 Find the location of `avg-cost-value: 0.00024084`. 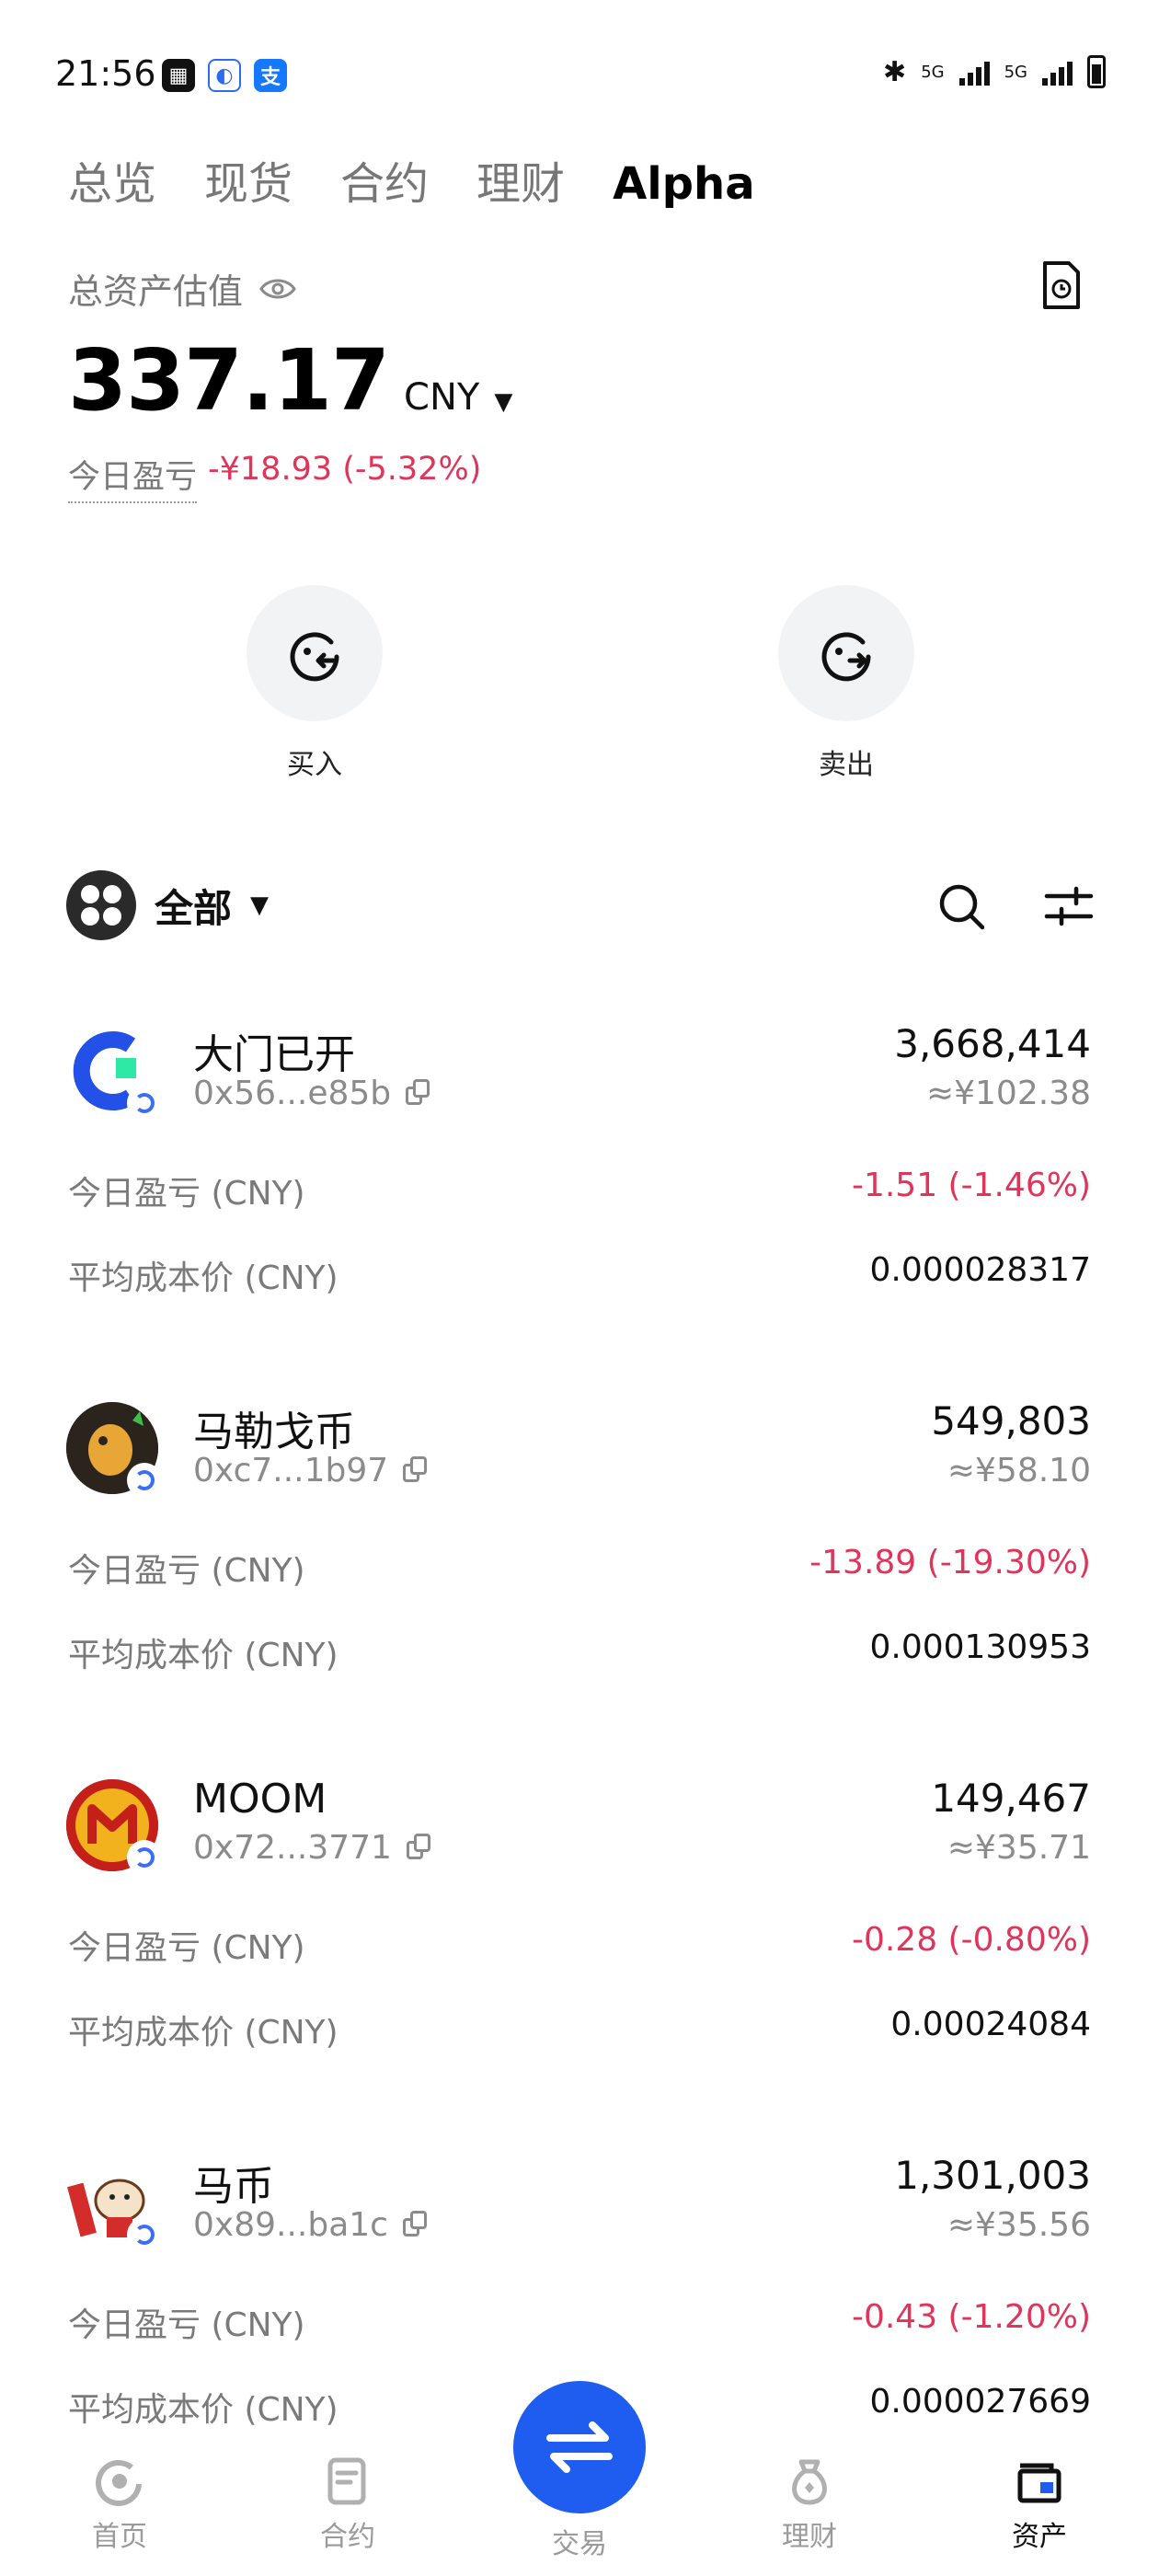

avg-cost-value: 0.00024084 is located at coordinates (990, 2024).